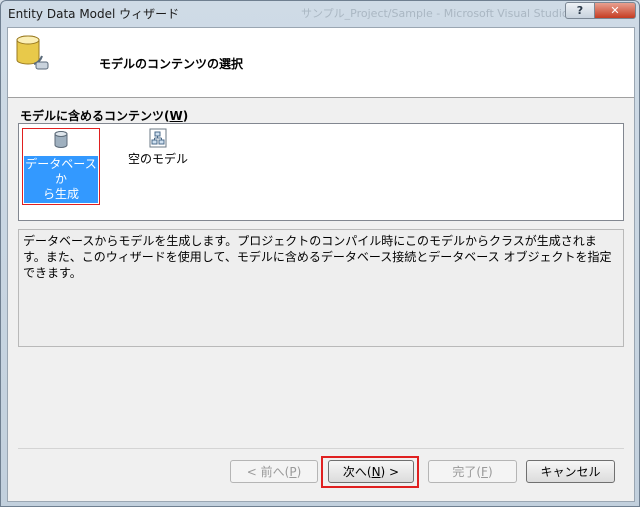 This screenshot has height=507, width=640. What do you see at coordinates (321, 448) in the screenshot?
I see `footer-divider` at bounding box center [321, 448].